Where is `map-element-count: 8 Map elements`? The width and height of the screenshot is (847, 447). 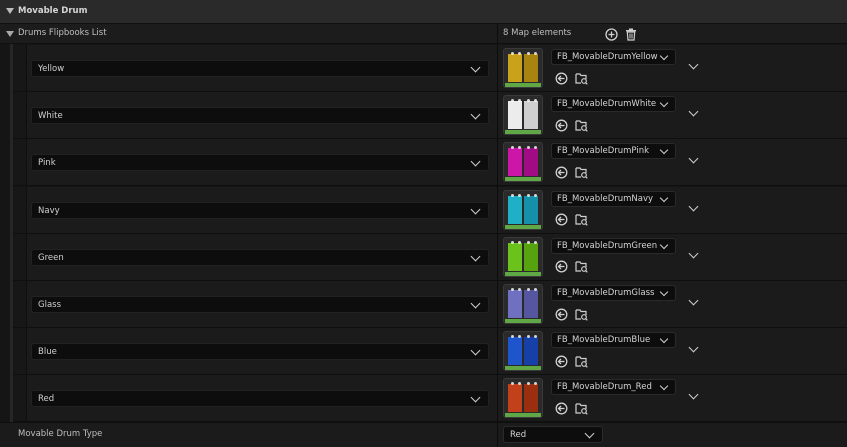 map-element-count: 8 Map elements is located at coordinates (537, 33).